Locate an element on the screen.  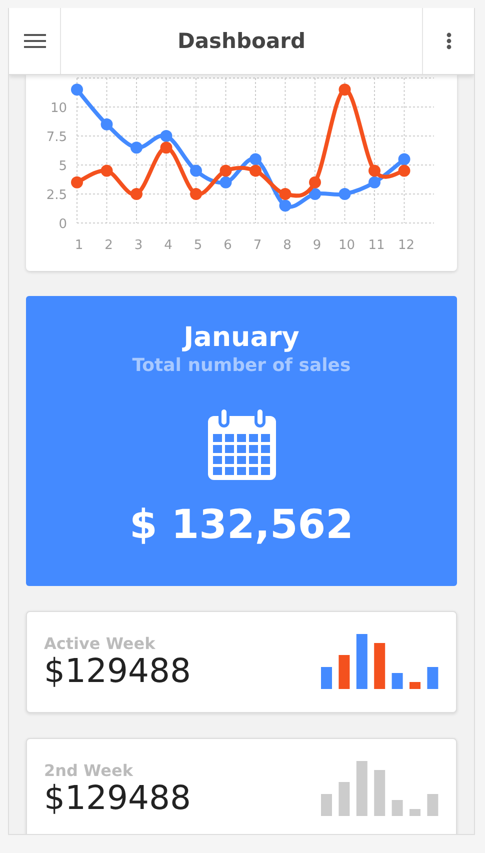
axis-label: 3 is located at coordinates (138, 245).